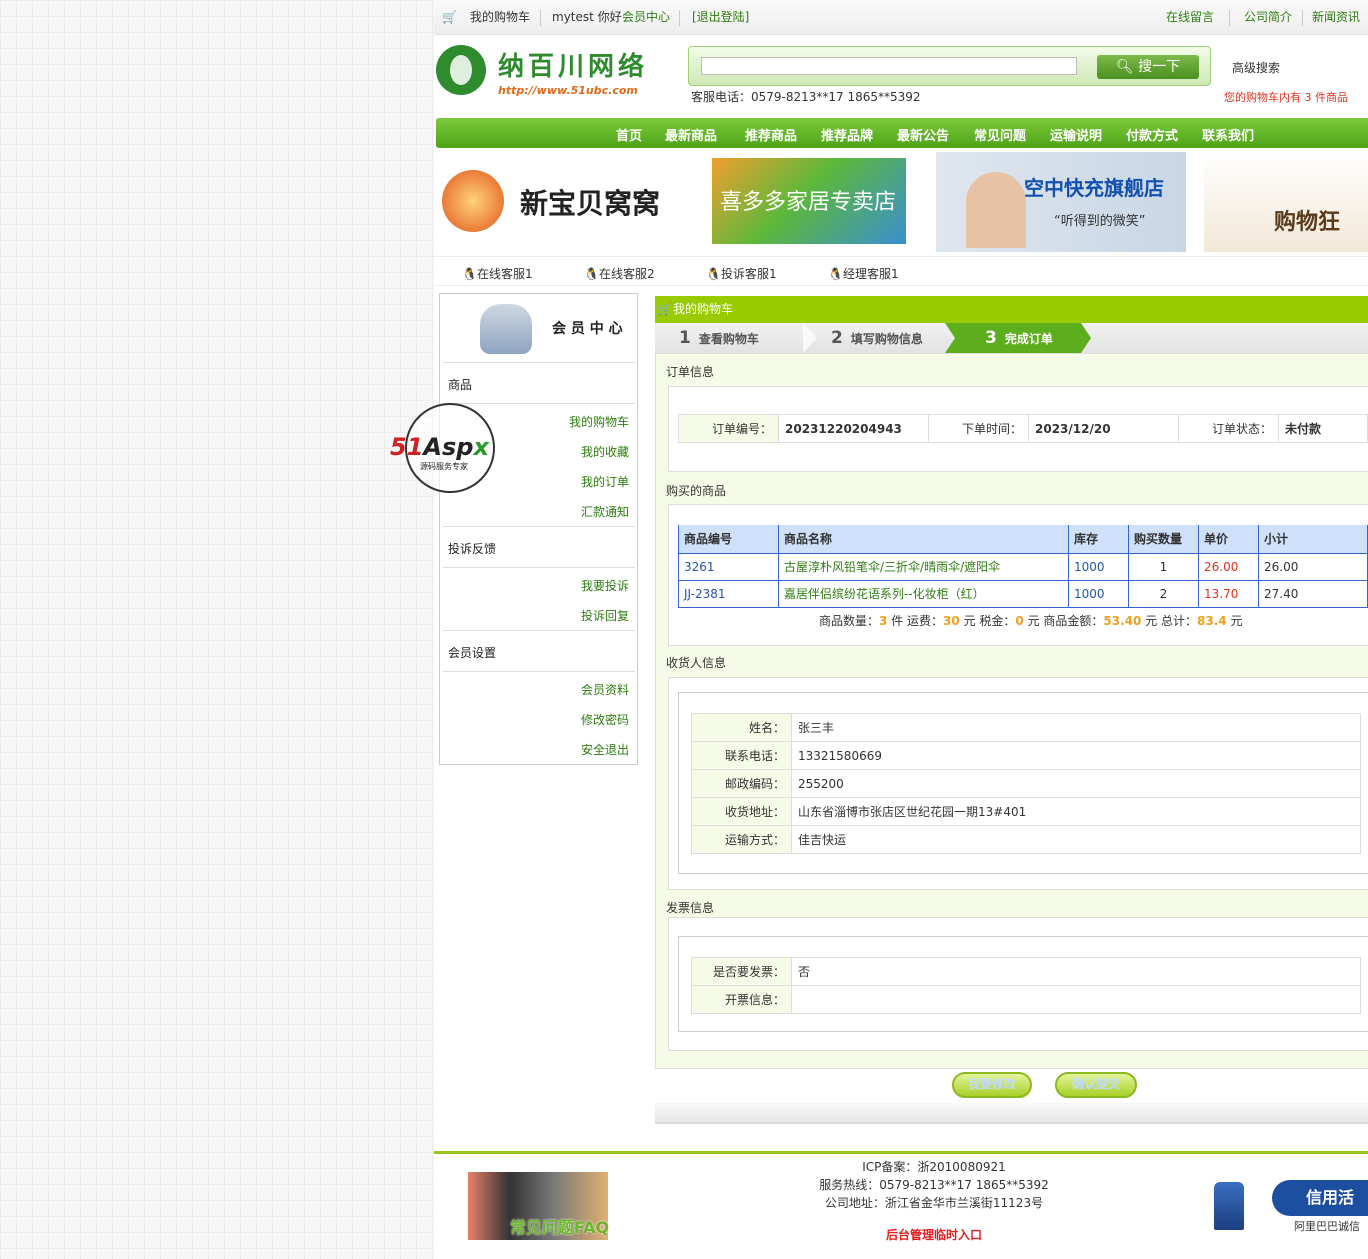  I want to click on sidebar-item-remittance: 汇款通知, so click(605, 511).